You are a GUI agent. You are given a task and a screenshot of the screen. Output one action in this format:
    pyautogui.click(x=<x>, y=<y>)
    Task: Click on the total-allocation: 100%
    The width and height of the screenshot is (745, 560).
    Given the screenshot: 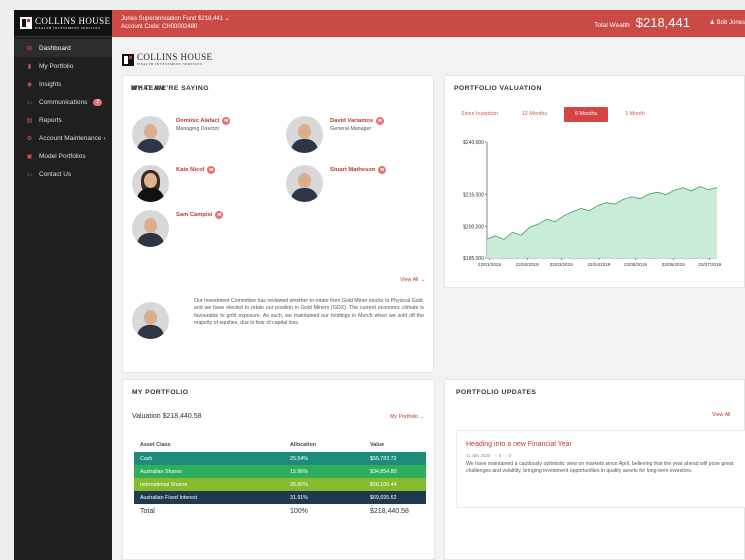 What is the action you would take?
    pyautogui.click(x=299, y=511)
    